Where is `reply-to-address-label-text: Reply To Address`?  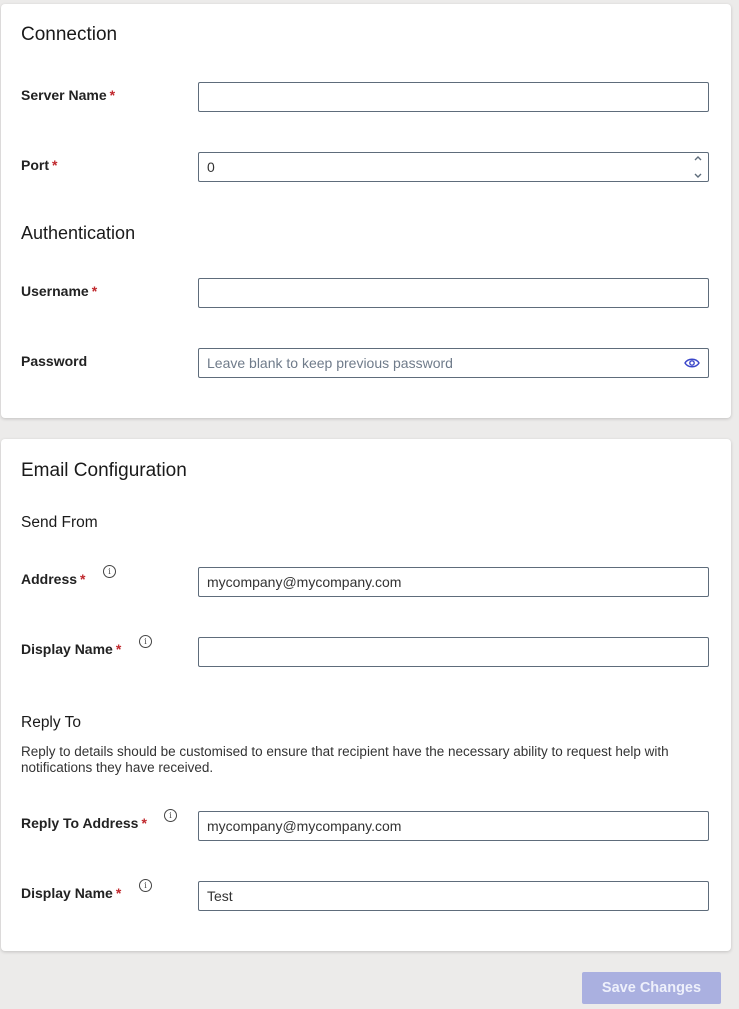 reply-to-address-label-text: Reply To Address is located at coordinates (80, 823).